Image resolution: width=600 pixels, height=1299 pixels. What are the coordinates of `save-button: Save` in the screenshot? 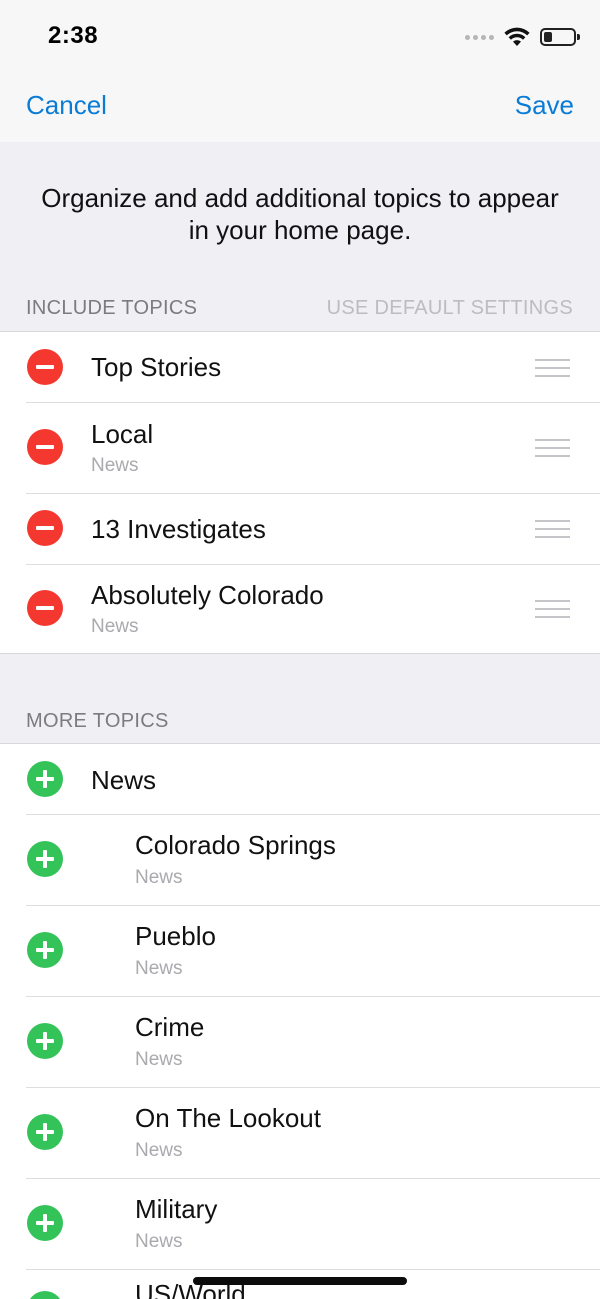 It's located at (544, 105).